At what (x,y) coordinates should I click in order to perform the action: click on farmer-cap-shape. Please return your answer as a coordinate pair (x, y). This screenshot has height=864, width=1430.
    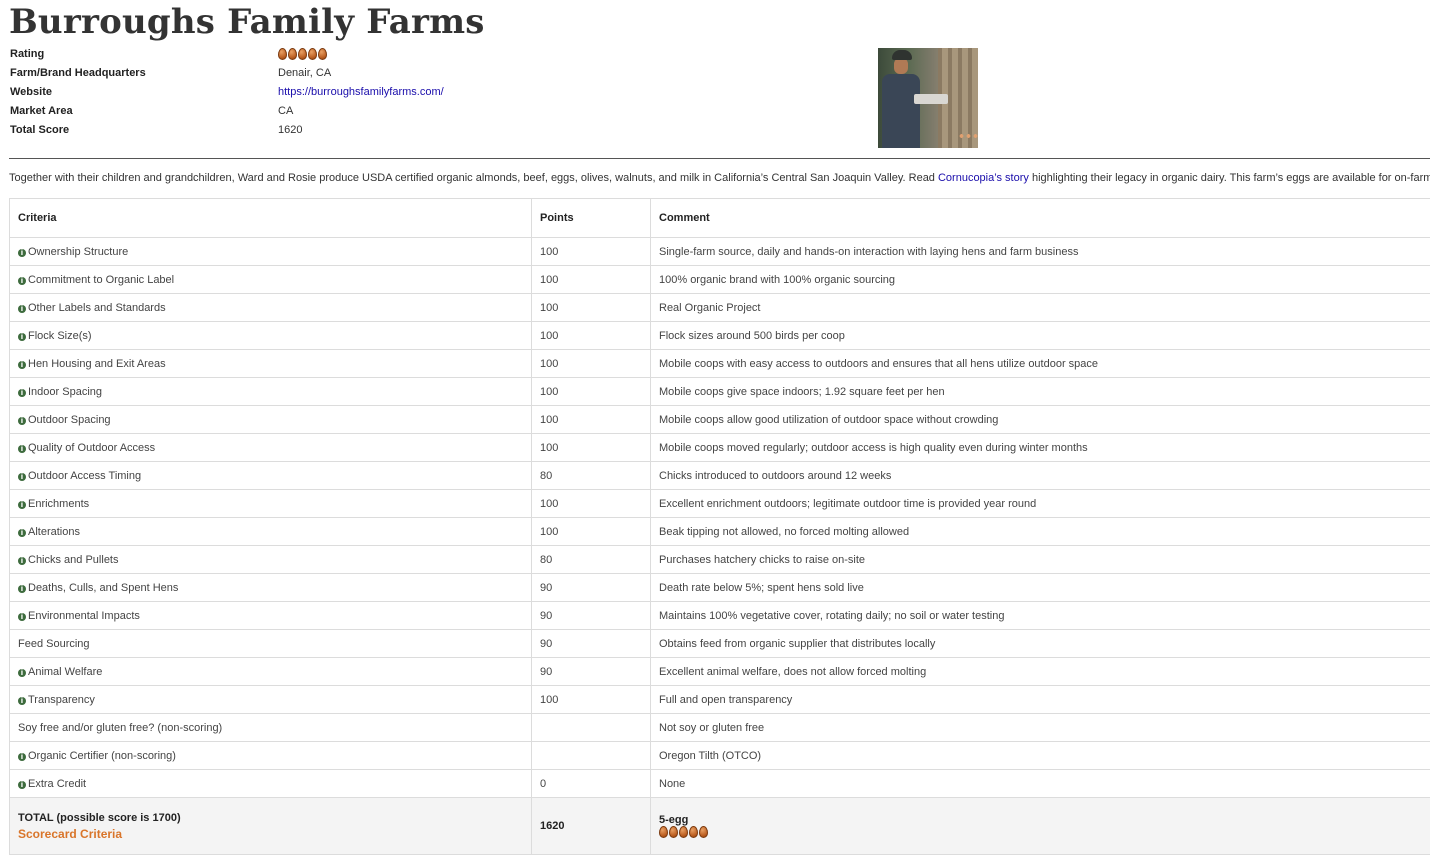
    Looking at the image, I should click on (902, 55).